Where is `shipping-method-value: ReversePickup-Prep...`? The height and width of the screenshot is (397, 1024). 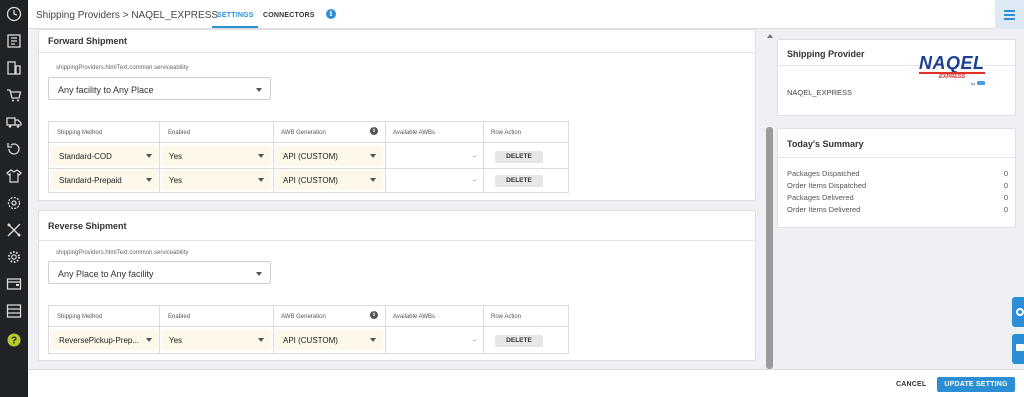
shipping-method-value: ReversePickup-Prep... is located at coordinates (99, 340).